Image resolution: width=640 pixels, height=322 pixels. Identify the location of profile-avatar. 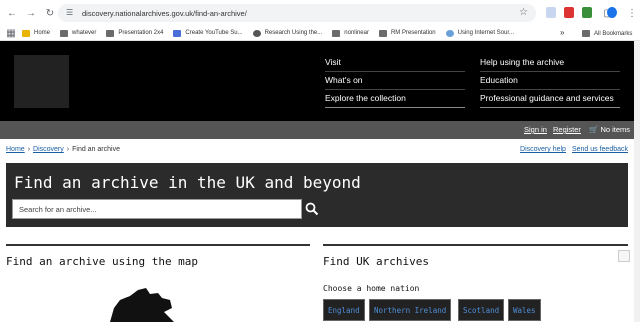
(612, 12).